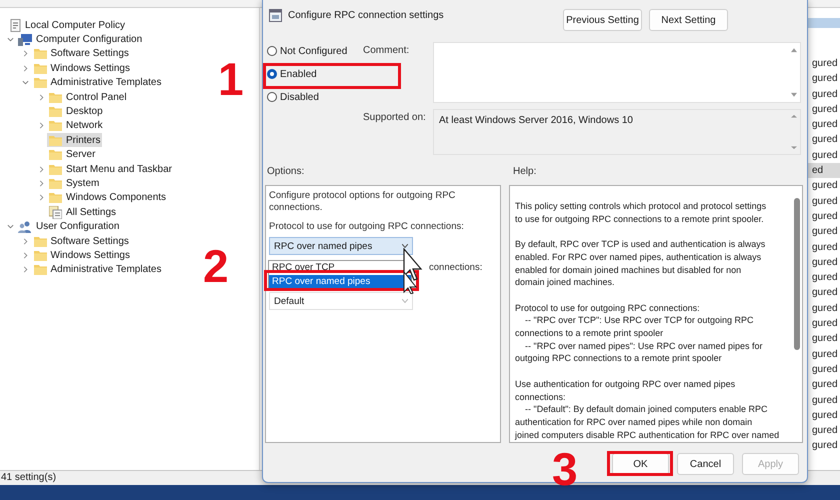 The height and width of the screenshot is (500, 840). Describe the element at coordinates (285, 171) in the screenshot. I see `section-label: Options:` at that location.